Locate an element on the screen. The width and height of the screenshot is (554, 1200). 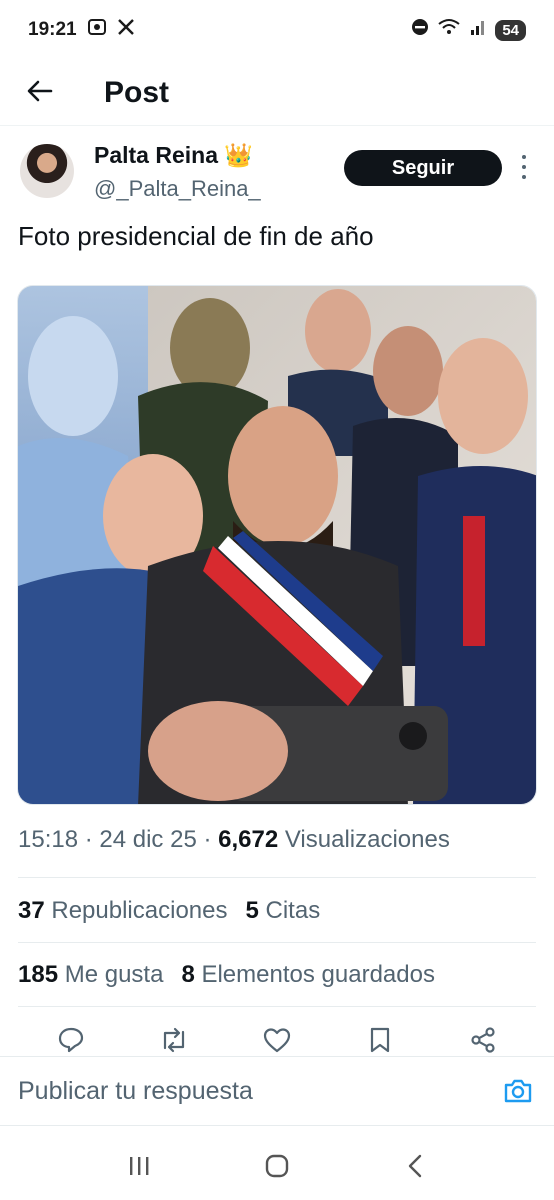
share-icon is located at coordinates (483, 1040).